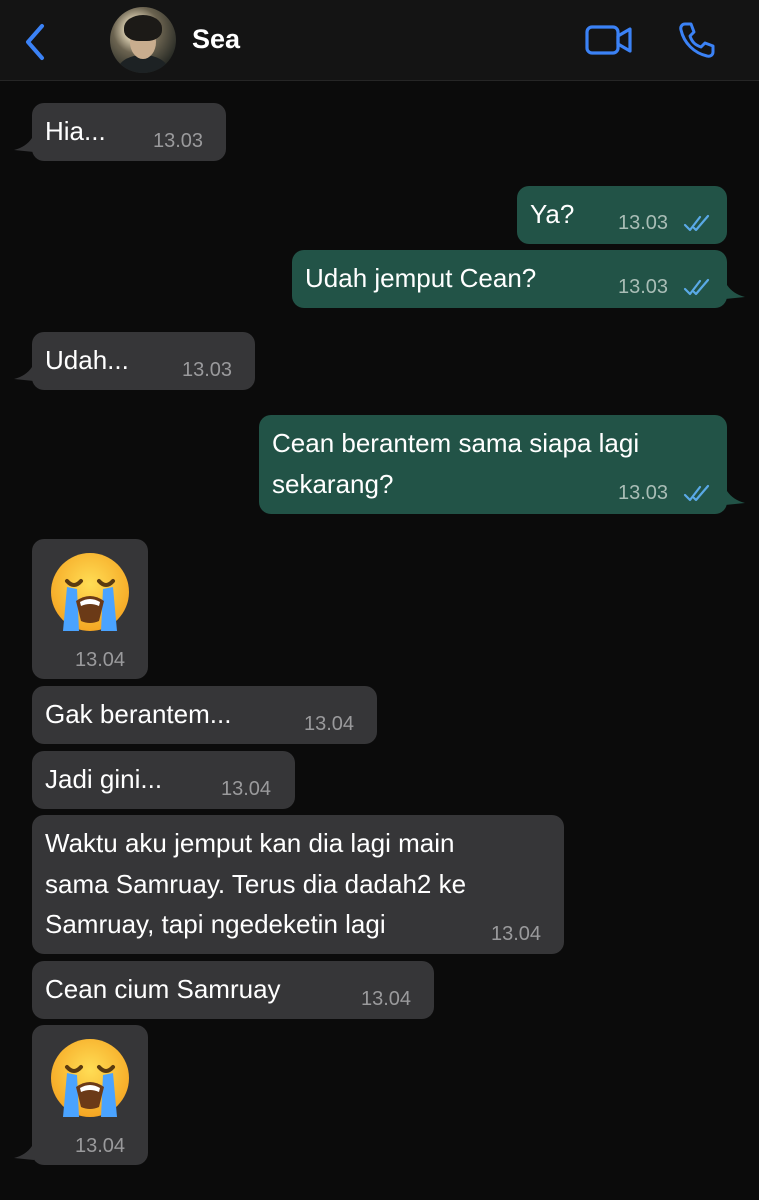 The width and height of the screenshot is (759, 1200). I want to click on video-camera-icon, so click(608, 40).